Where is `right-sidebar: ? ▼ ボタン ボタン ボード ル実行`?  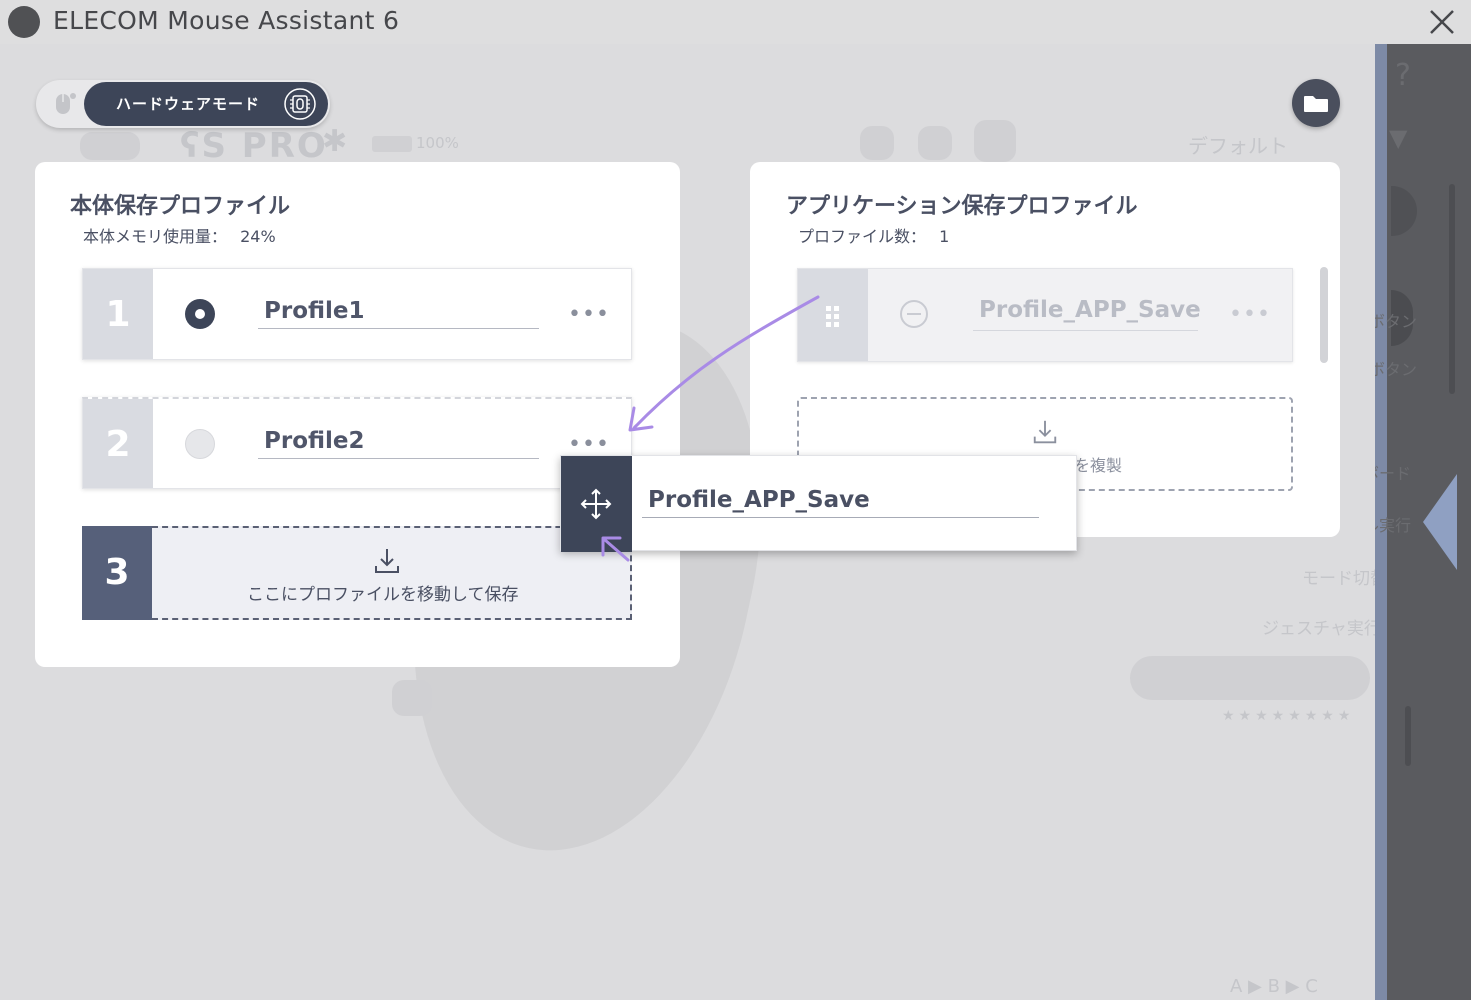 right-sidebar: ? ▼ ボタン ボタン ボード ル実行 is located at coordinates (1423, 522).